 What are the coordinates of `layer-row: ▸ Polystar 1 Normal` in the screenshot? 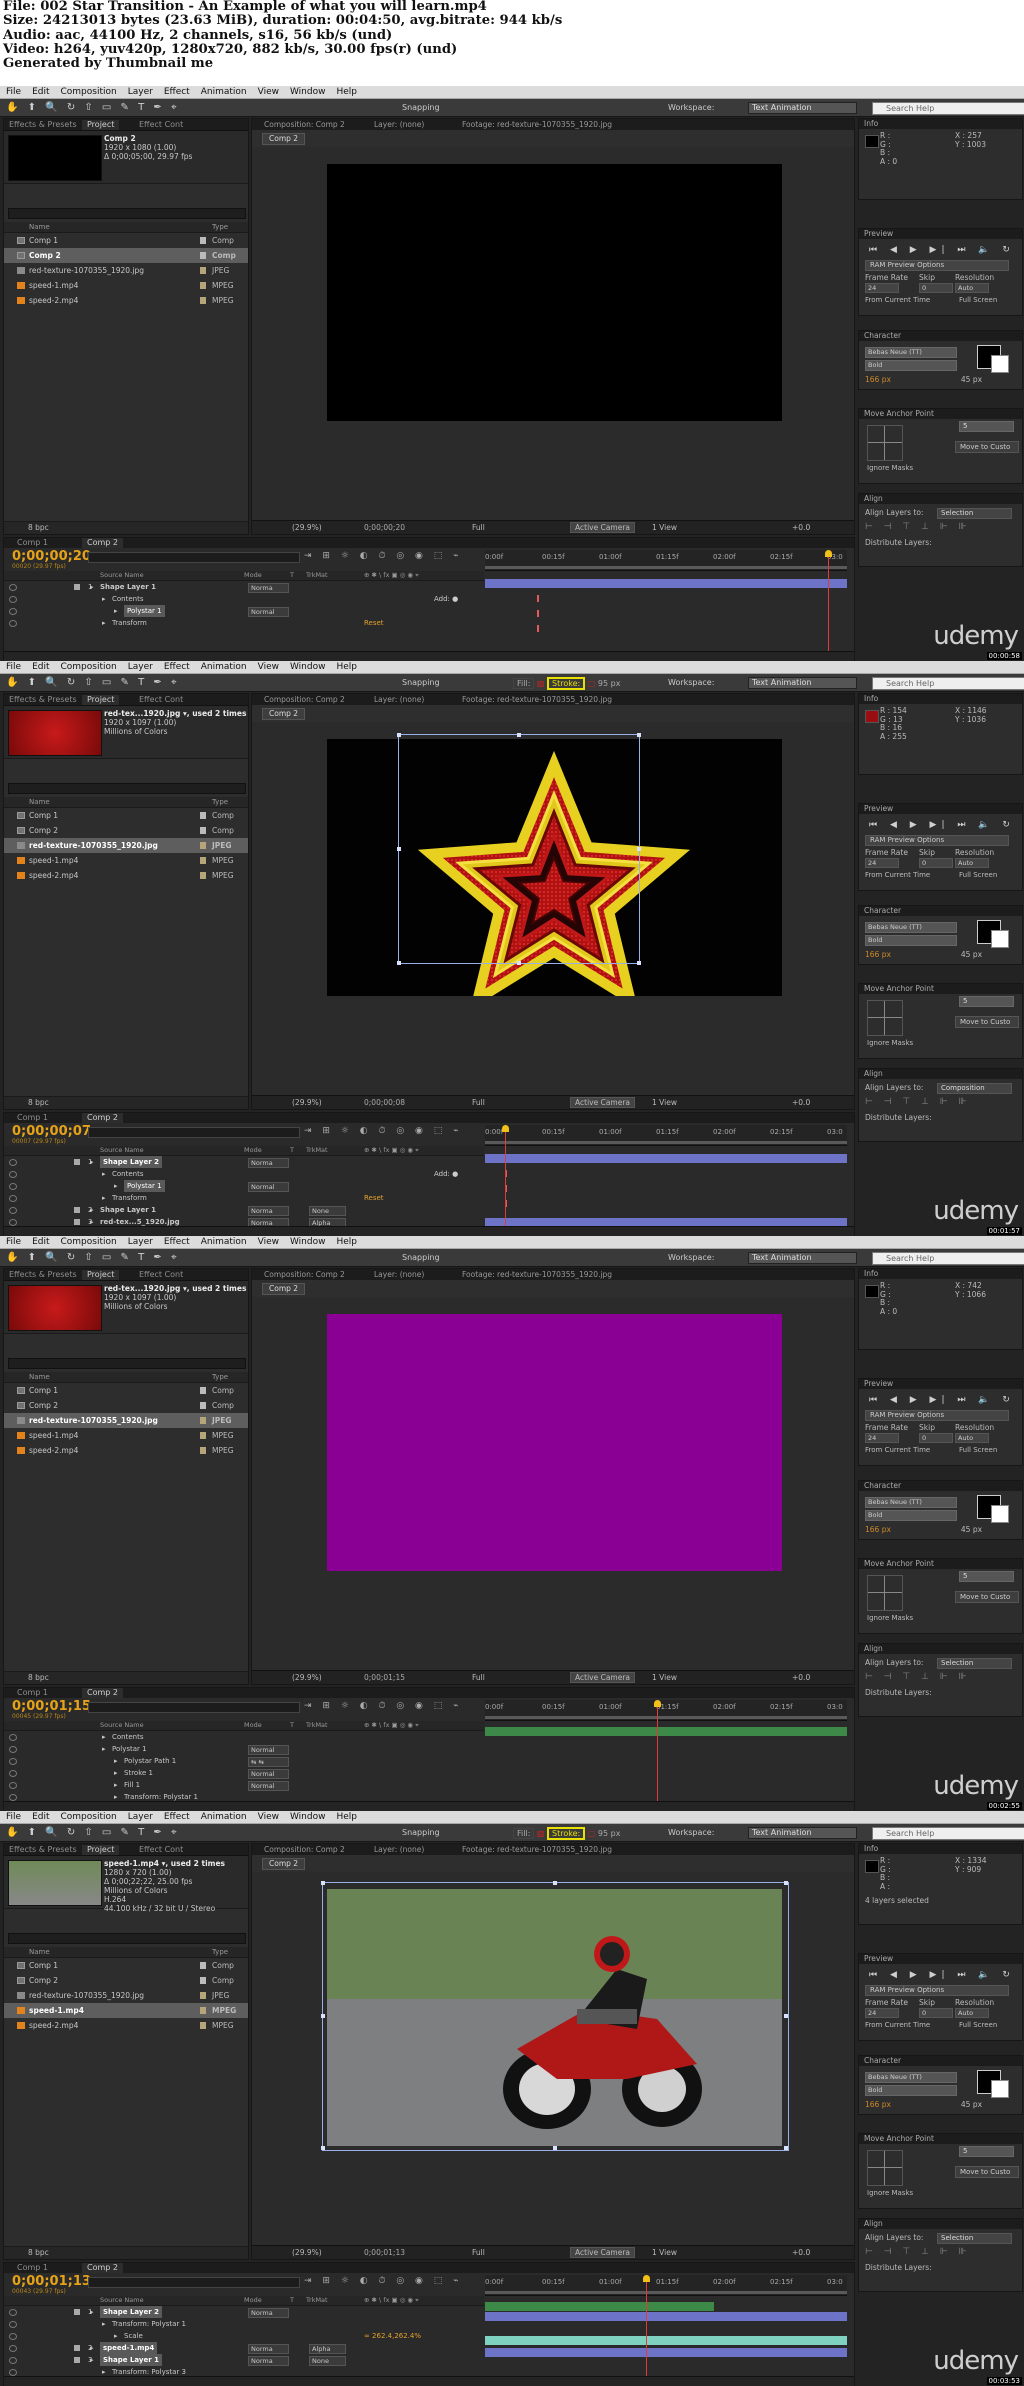 It's located at (244, 611).